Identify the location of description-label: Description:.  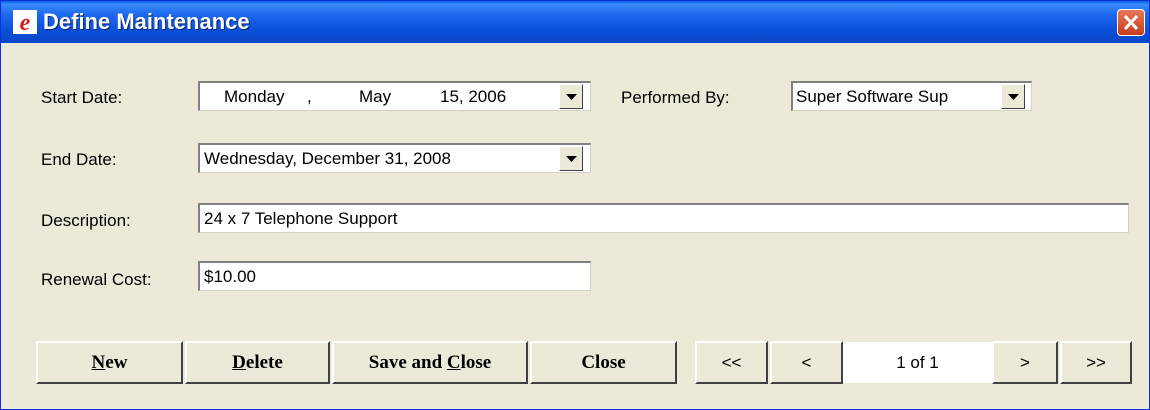
(86, 220).